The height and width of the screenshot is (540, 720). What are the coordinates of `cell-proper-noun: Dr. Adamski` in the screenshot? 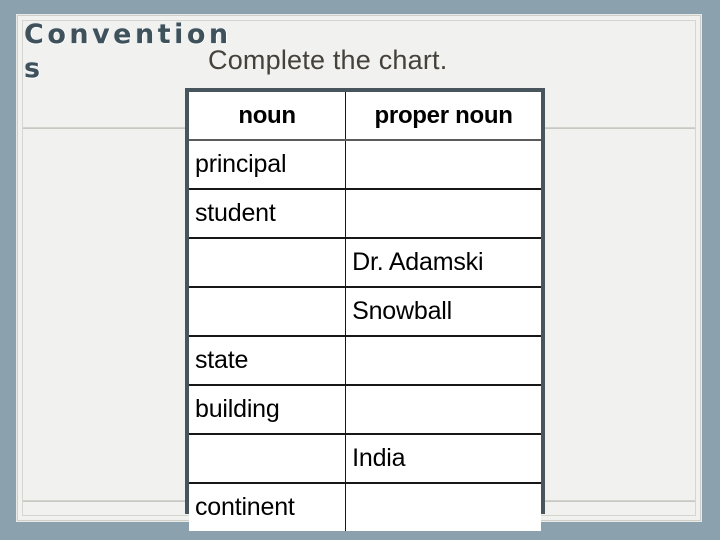 It's located at (443, 262).